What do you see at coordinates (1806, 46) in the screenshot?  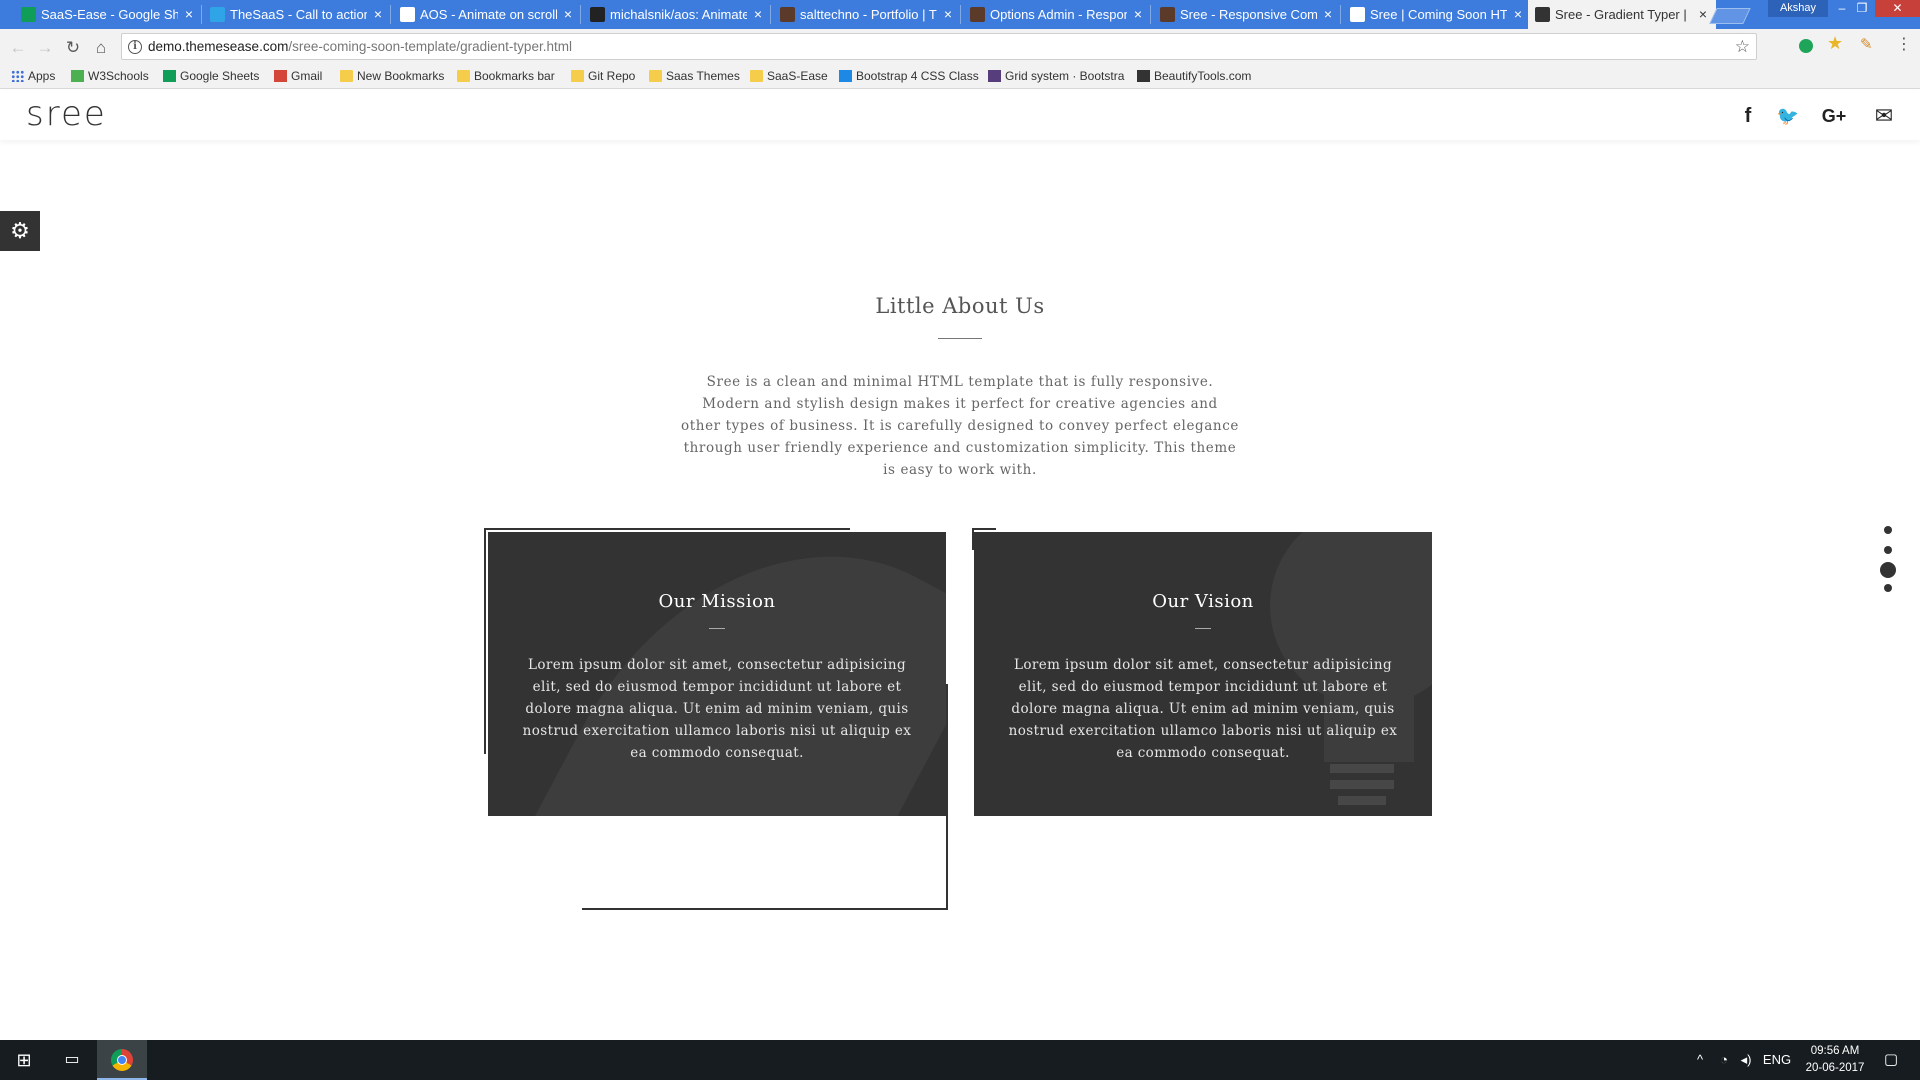 I see `extension-green-icon` at bounding box center [1806, 46].